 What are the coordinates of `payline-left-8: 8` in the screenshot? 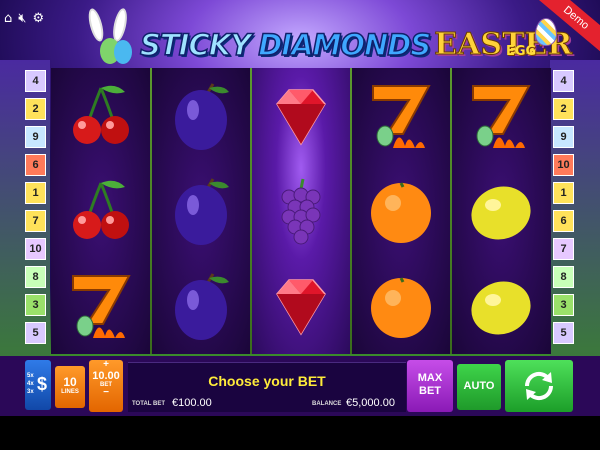 It's located at (35, 277).